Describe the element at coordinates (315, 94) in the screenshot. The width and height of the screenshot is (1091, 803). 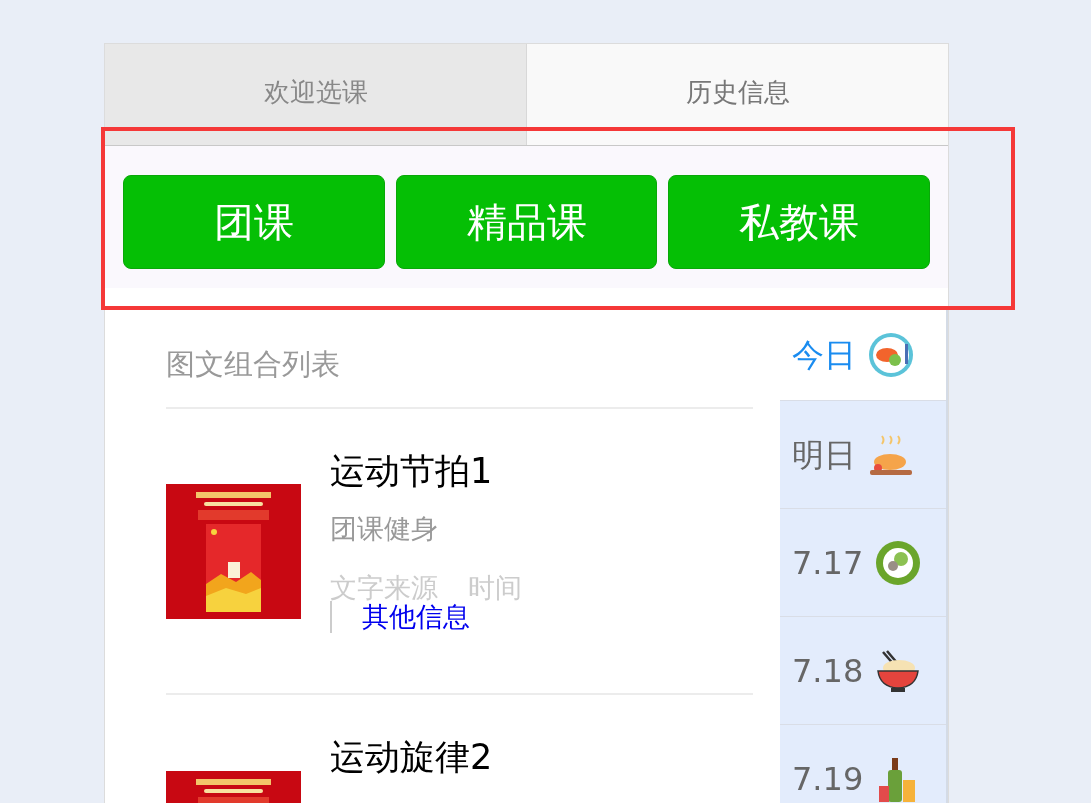
I see `tab: 欢迎选课` at that location.